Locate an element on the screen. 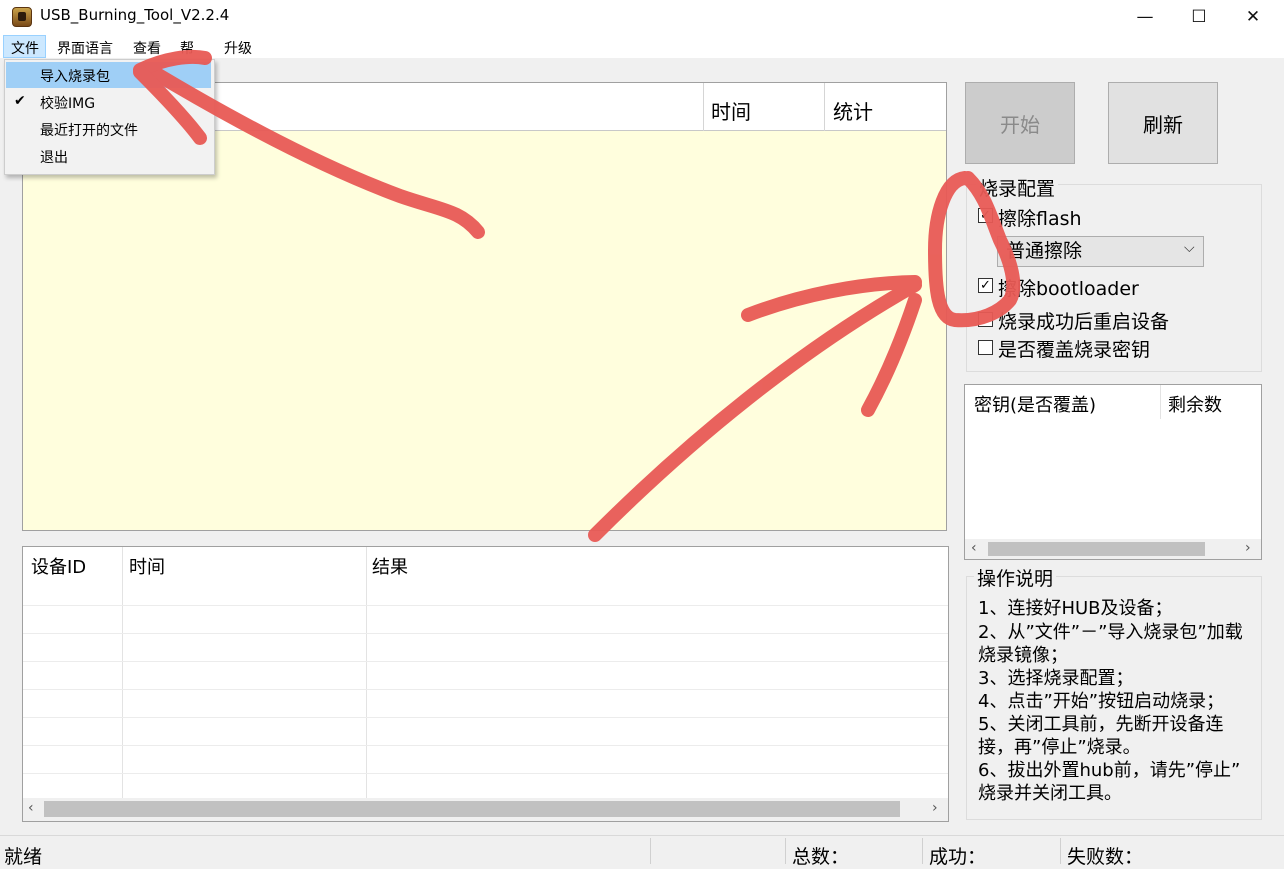 The image size is (1284, 869). menu-language: 界面语言 is located at coordinates (85, 48).